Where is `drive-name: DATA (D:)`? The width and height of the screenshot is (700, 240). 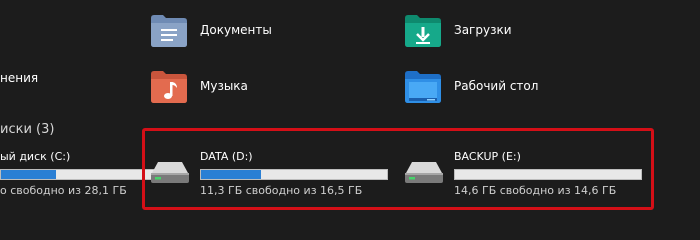 drive-name: DATA (D:) is located at coordinates (226, 156).